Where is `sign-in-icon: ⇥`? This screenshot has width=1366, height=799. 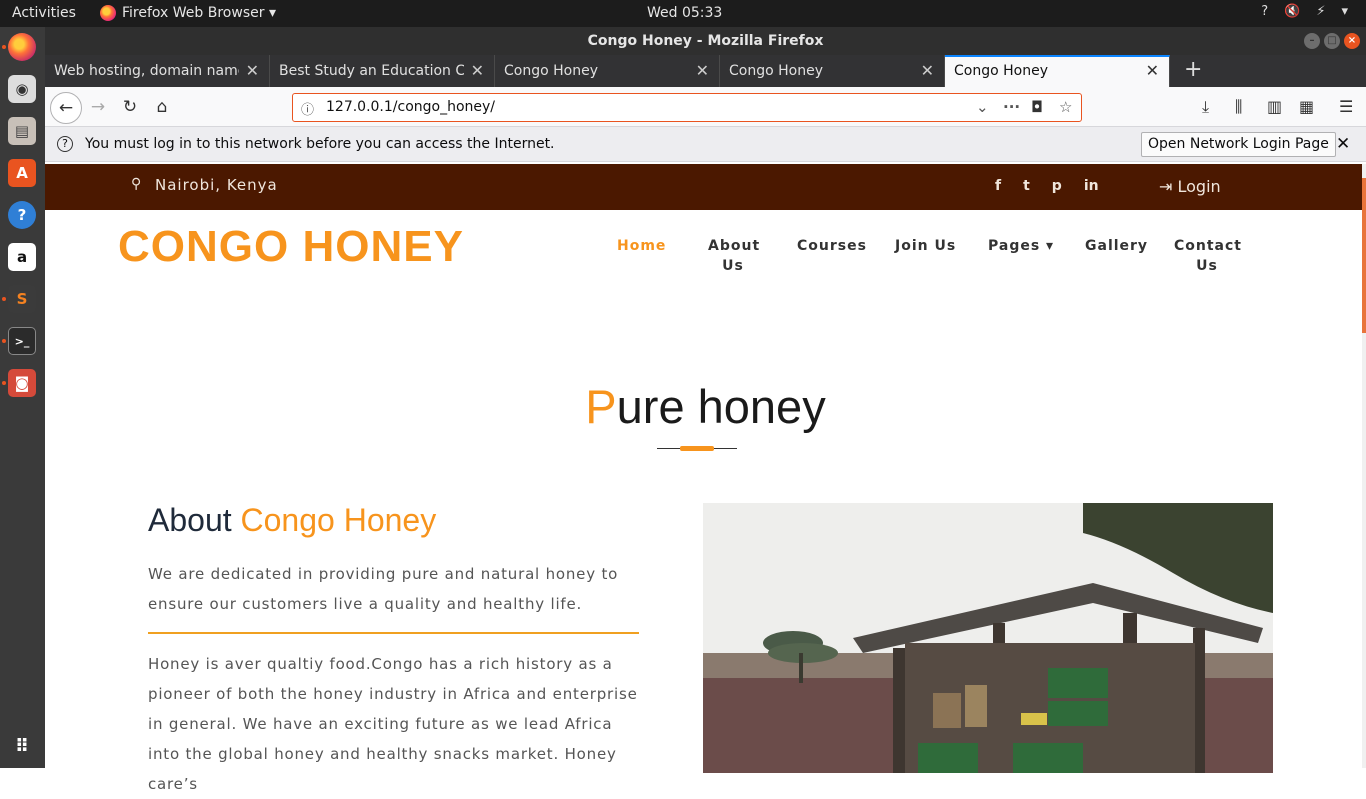 sign-in-icon: ⇥ is located at coordinates (1166, 186).